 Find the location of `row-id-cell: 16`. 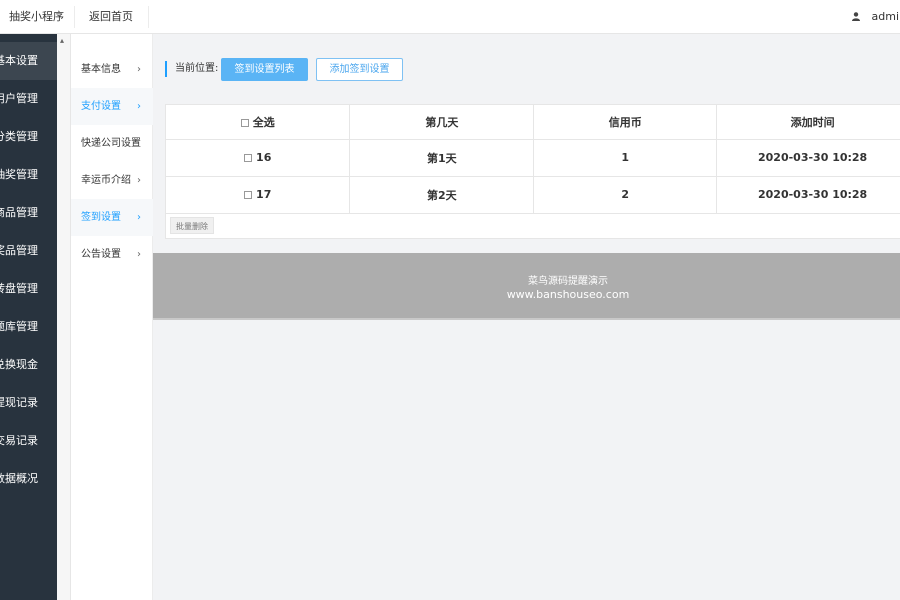

row-id-cell: 16 is located at coordinates (258, 158).